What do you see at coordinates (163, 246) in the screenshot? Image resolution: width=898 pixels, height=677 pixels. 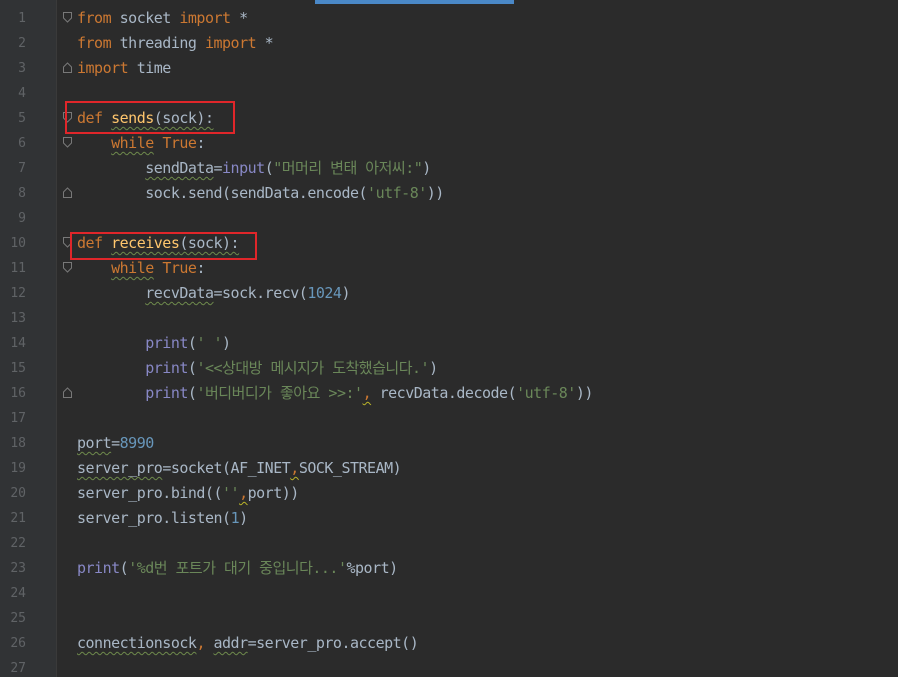 I see `highlight-box-receives` at bounding box center [163, 246].